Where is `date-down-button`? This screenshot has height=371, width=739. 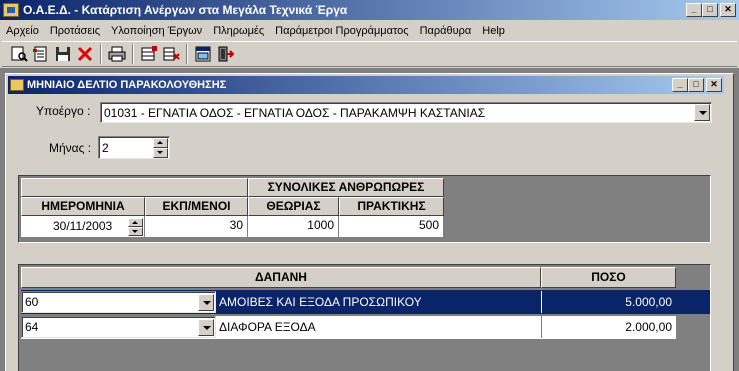 date-down-button is located at coordinates (135, 231).